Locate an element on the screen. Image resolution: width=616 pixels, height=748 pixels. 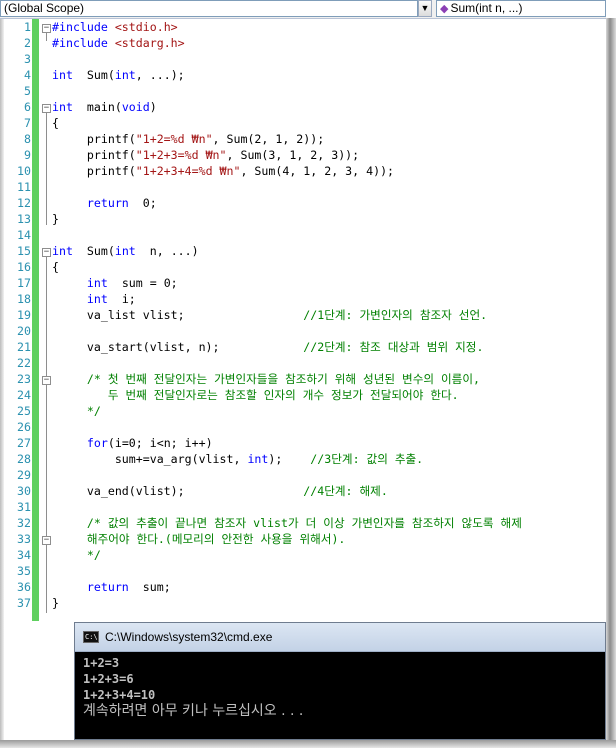
line-number: 12 is located at coordinates (24, 203).